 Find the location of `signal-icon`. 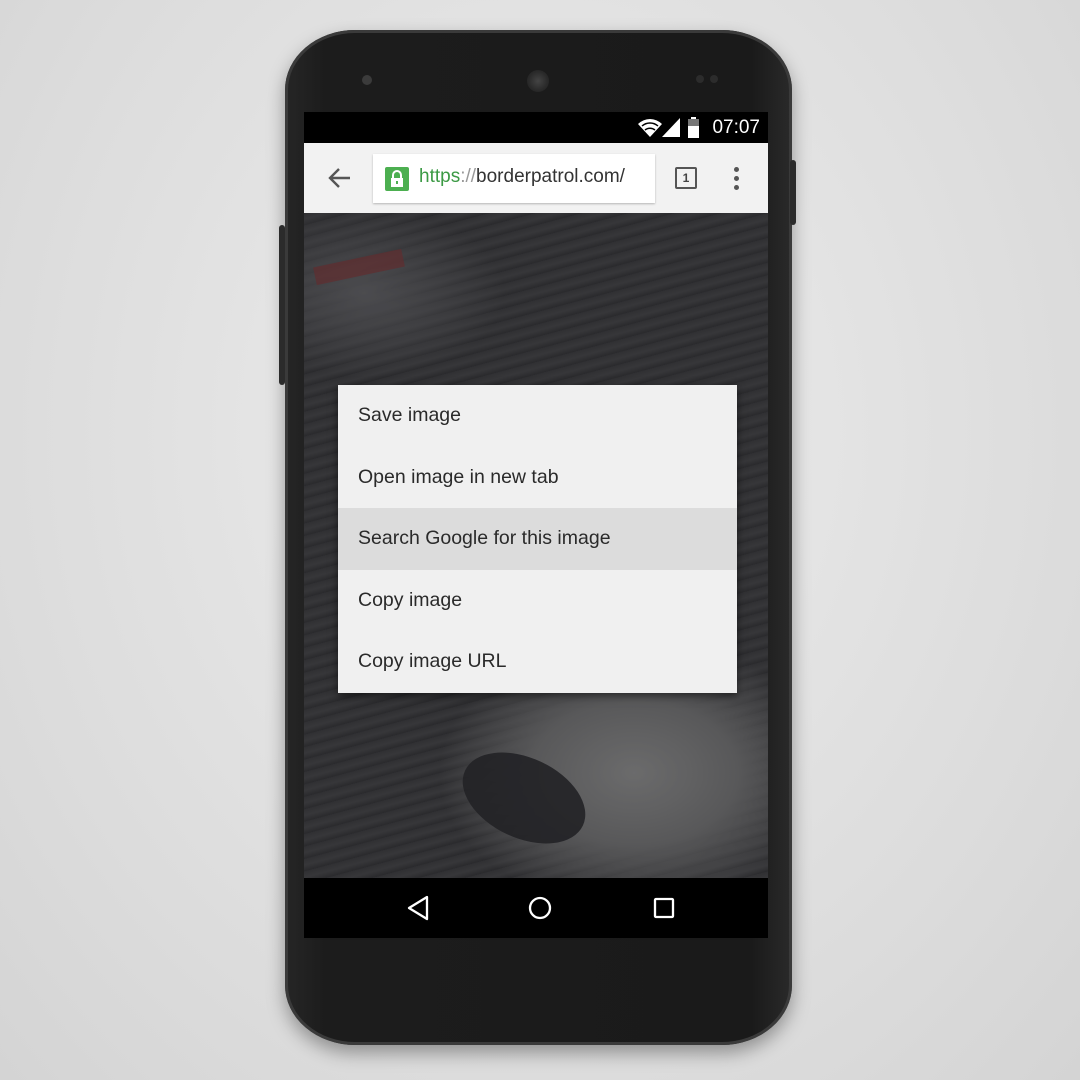

signal-icon is located at coordinates (671, 127).